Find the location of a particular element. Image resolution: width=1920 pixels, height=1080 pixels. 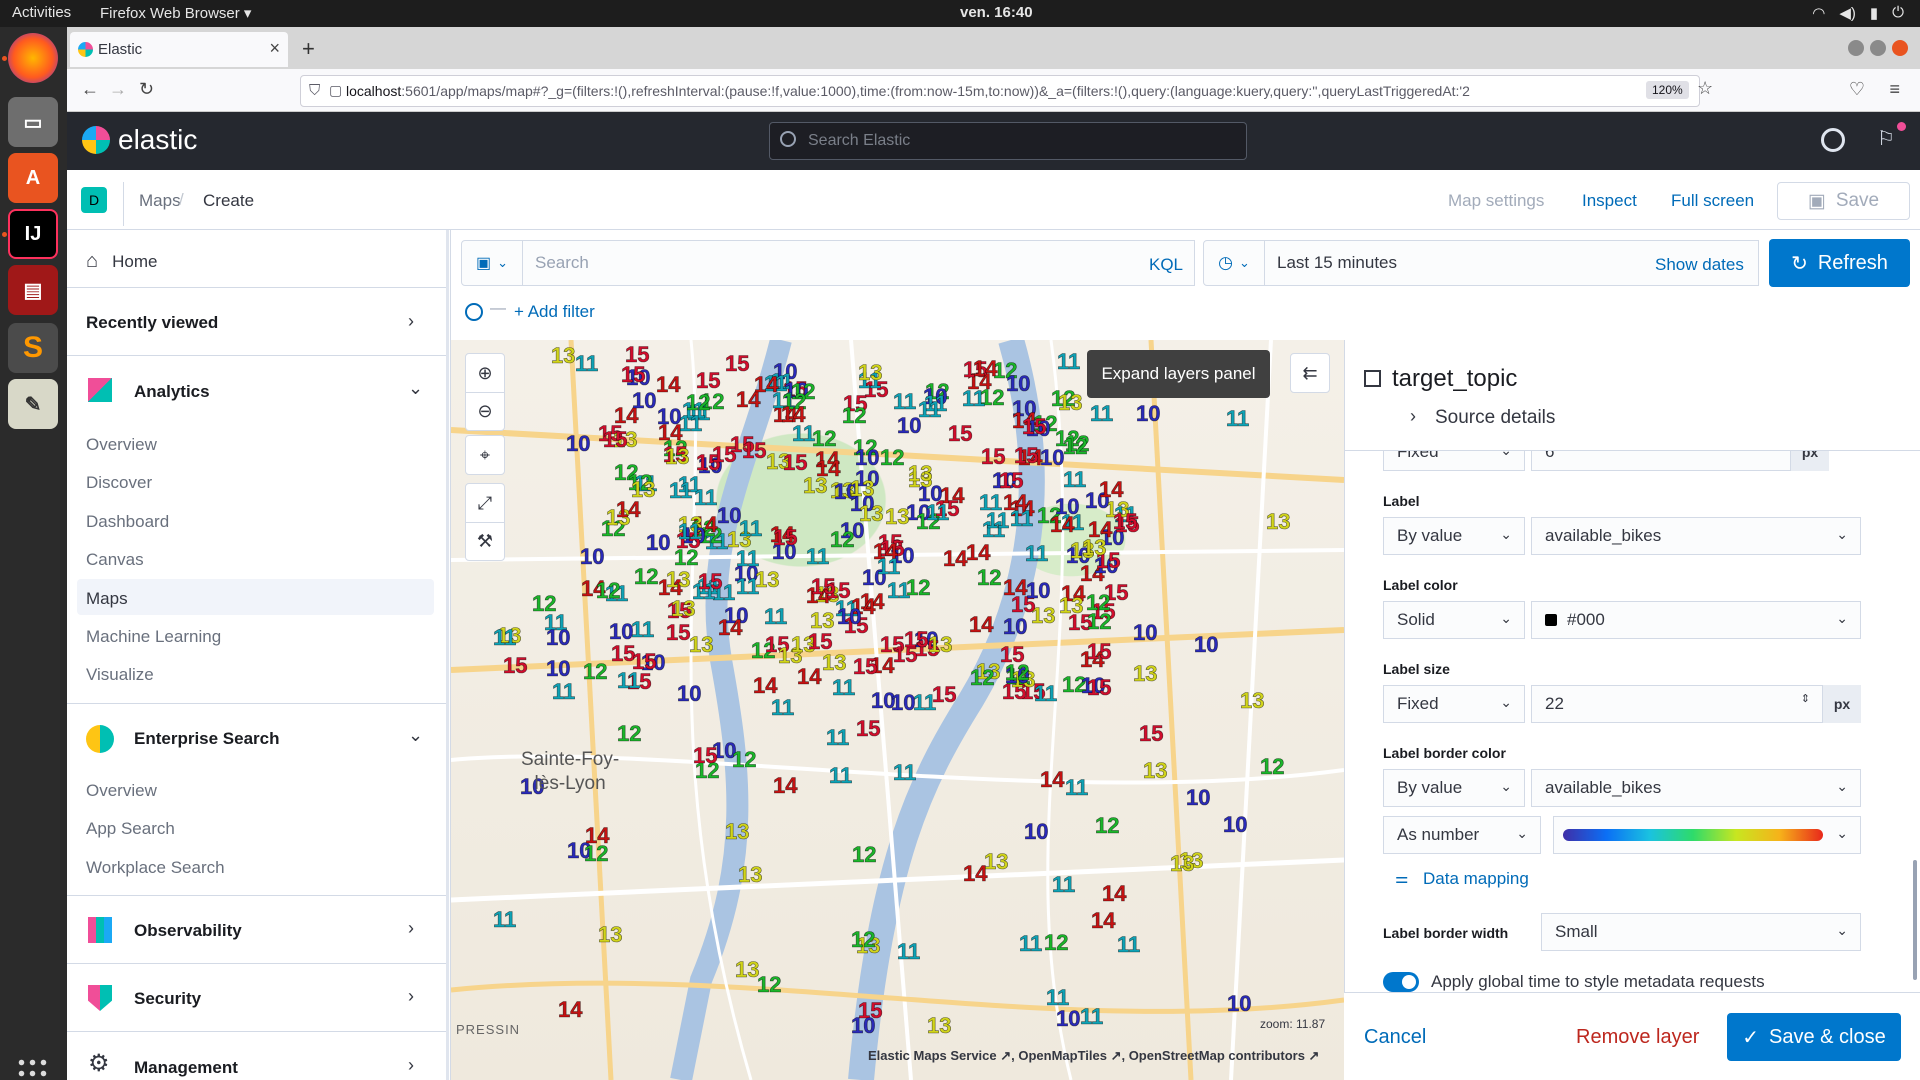

nav-scrollbar is located at coordinates (447, 655).